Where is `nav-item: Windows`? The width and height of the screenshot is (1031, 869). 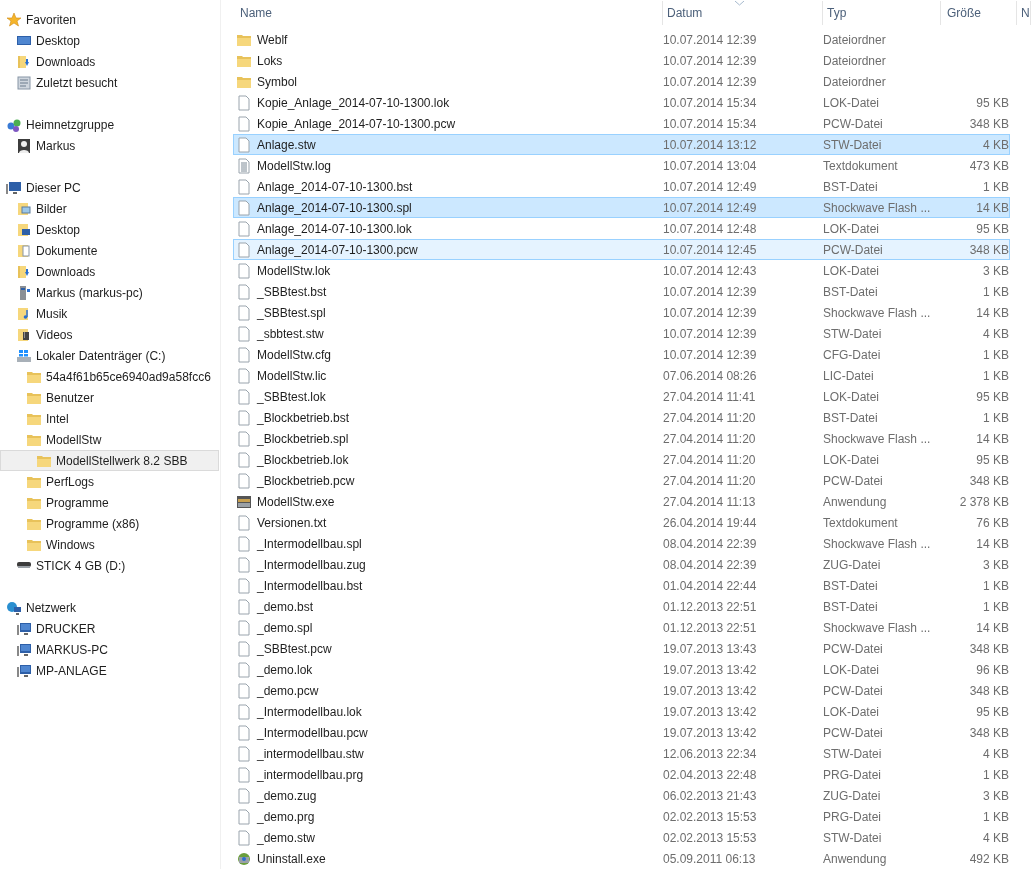 nav-item: Windows is located at coordinates (109, 544).